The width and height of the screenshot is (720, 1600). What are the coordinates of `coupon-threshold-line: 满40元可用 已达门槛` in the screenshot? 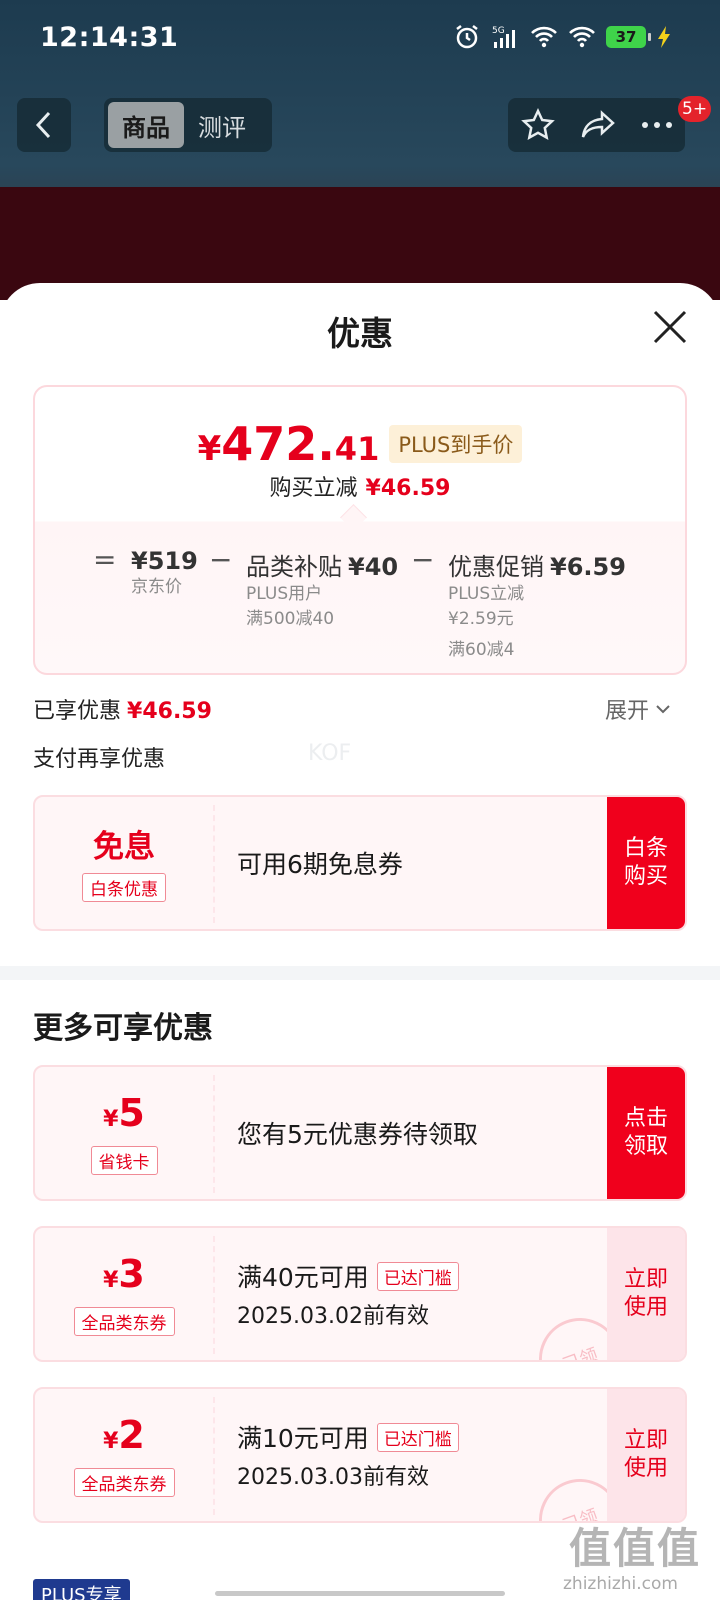 It's located at (348, 1276).